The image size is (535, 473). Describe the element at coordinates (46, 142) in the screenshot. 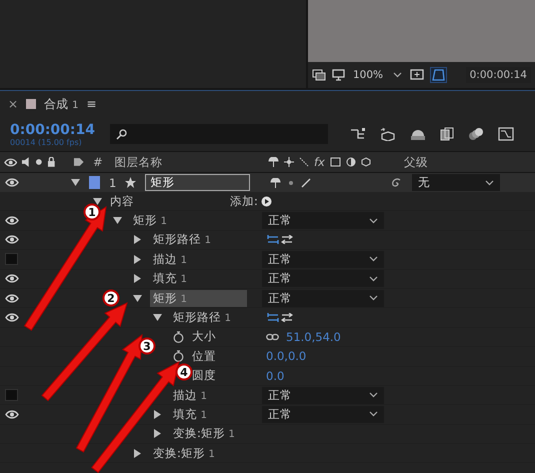

I see `frame-rate: 00014 (15.00 fps)` at that location.